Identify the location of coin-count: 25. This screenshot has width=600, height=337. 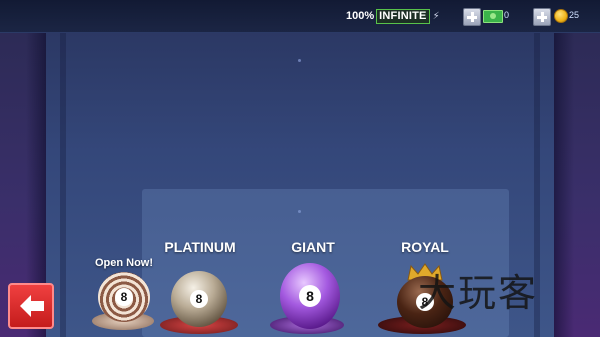
(574, 15).